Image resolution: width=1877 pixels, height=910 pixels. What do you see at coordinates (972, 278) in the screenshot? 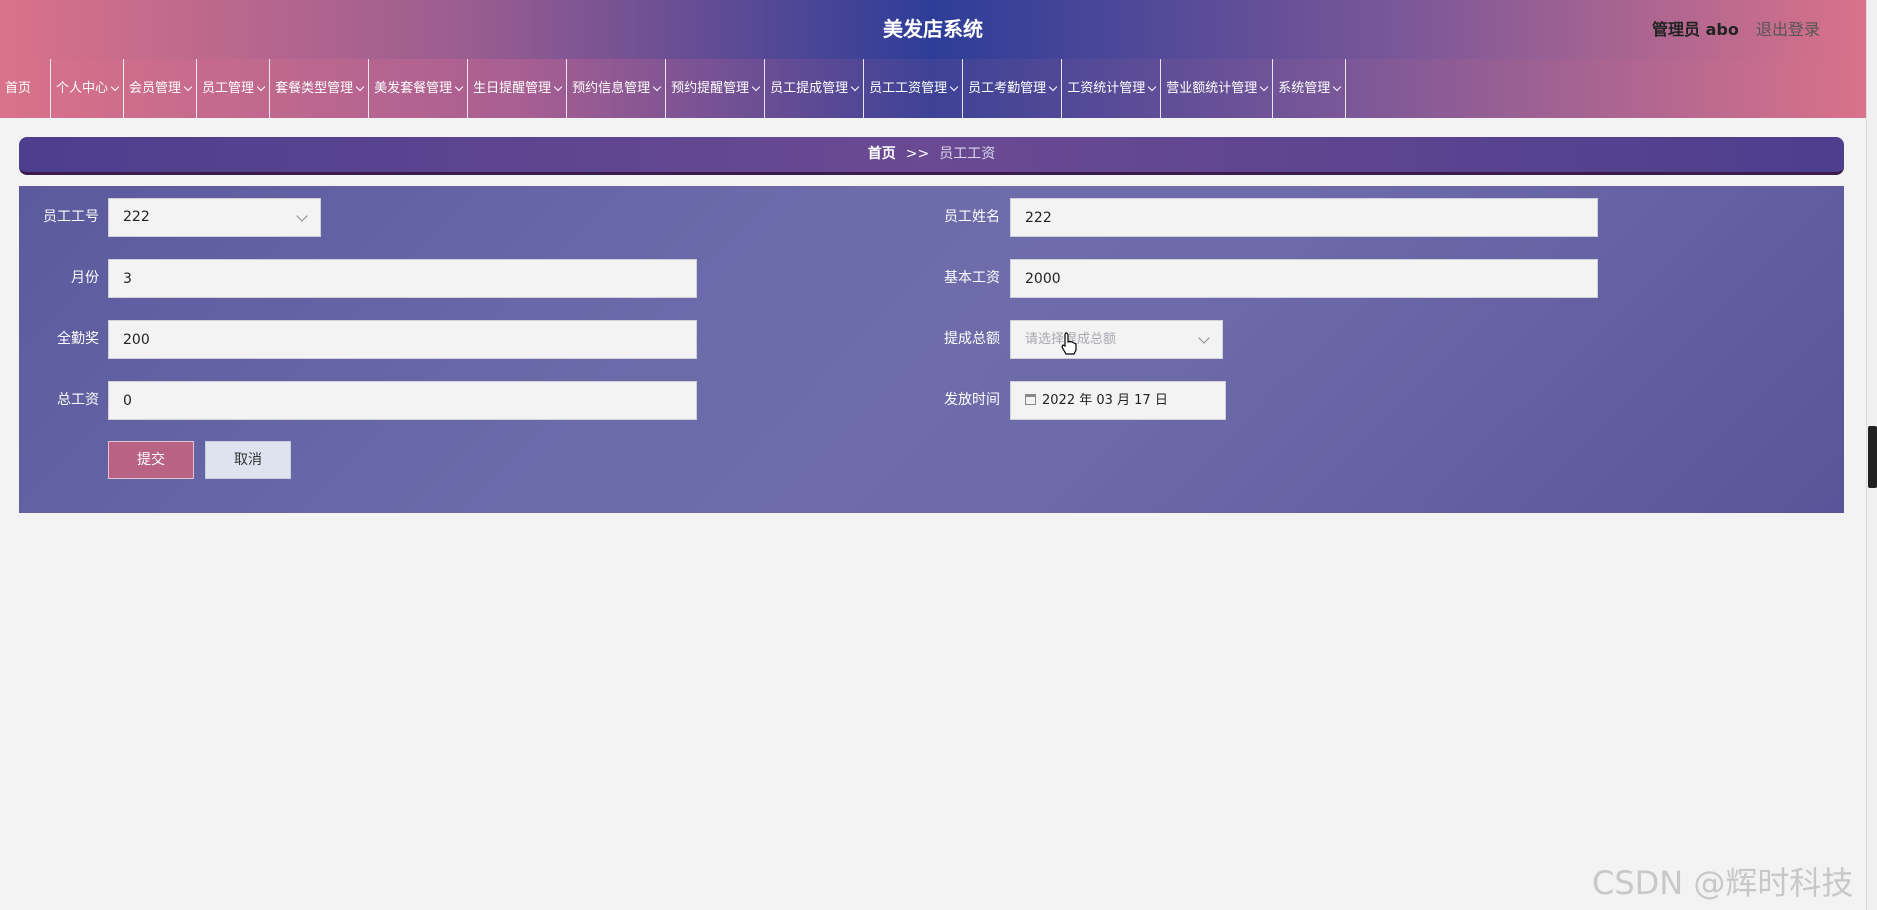
I see `base-salary-label: 基本工资` at bounding box center [972, 278].